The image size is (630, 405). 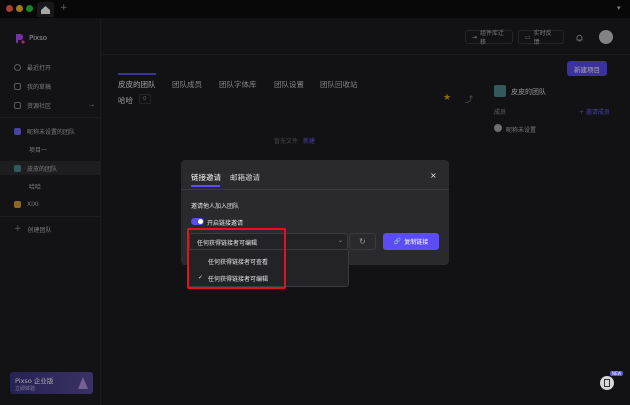 I want to click on dialog-tab-indicator, so click(x=205, y=186).